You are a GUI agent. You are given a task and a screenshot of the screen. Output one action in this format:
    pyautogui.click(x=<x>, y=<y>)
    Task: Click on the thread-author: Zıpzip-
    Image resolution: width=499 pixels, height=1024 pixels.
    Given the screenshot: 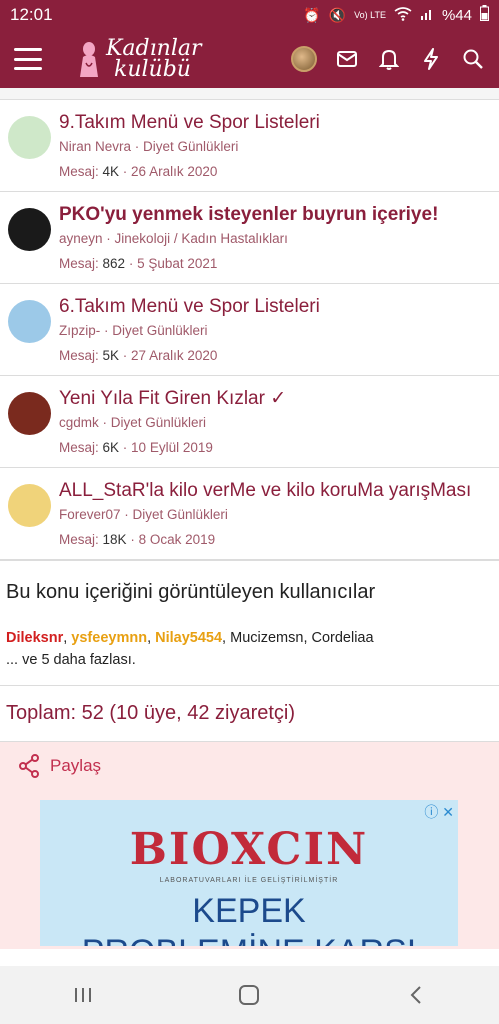 What is the action you would take?
    pyautogui.click(x=79, y=330)
    